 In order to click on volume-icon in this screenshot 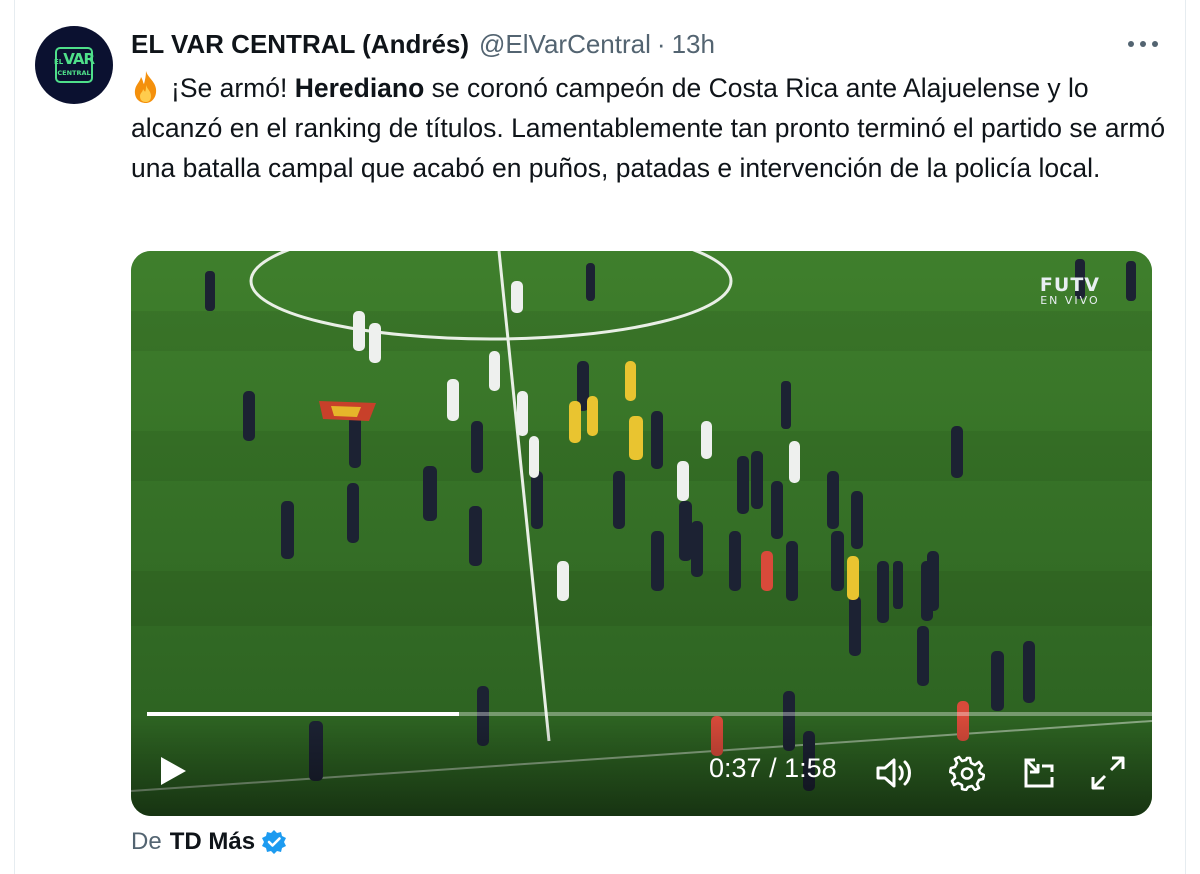, I will do `click(893, 773)`.